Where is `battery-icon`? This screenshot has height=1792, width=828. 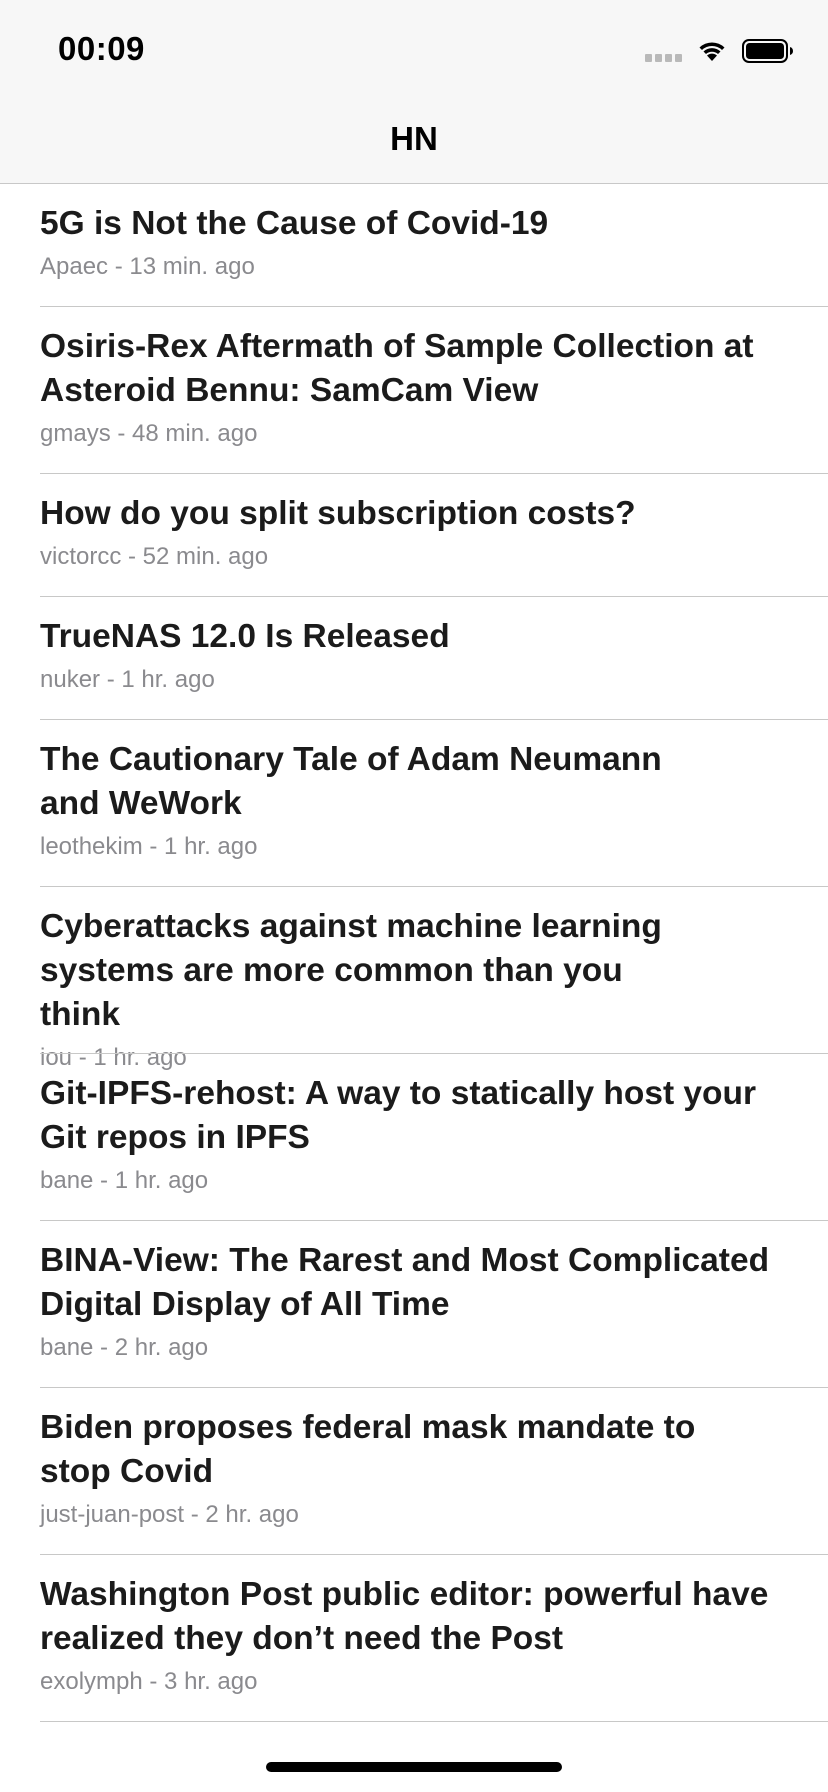 battery-icon is located at coordinates (767, 51).